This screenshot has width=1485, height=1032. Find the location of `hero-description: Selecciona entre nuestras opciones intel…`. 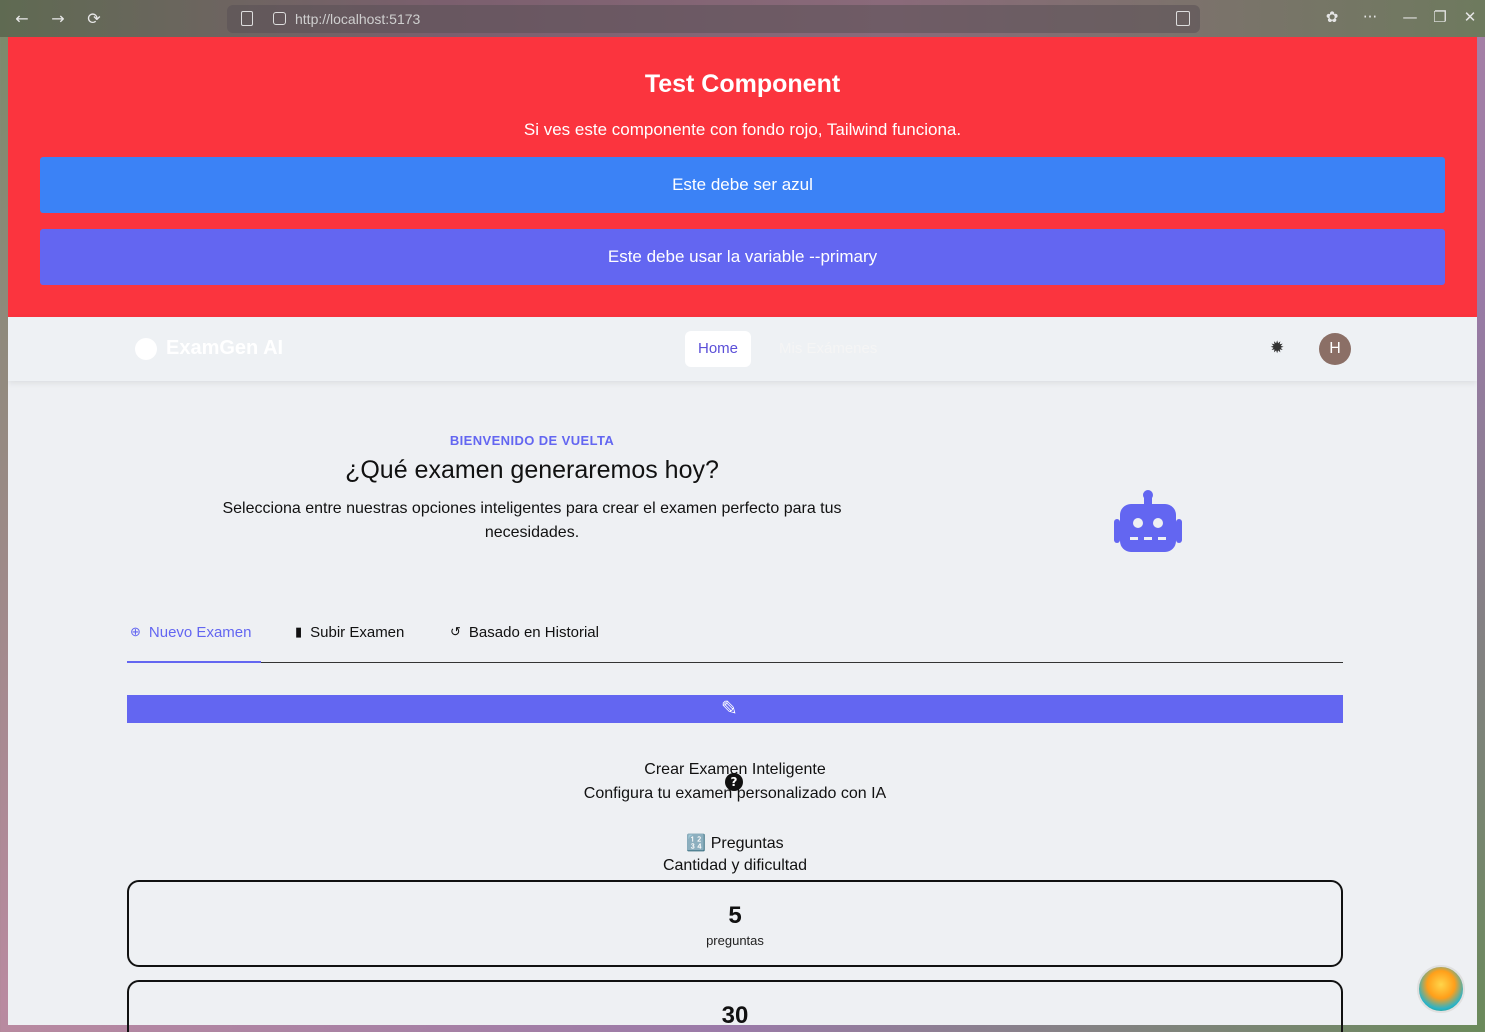

hero-description: Selecciona entre nuestras opciones intel… is located at coordinates (532, 520).